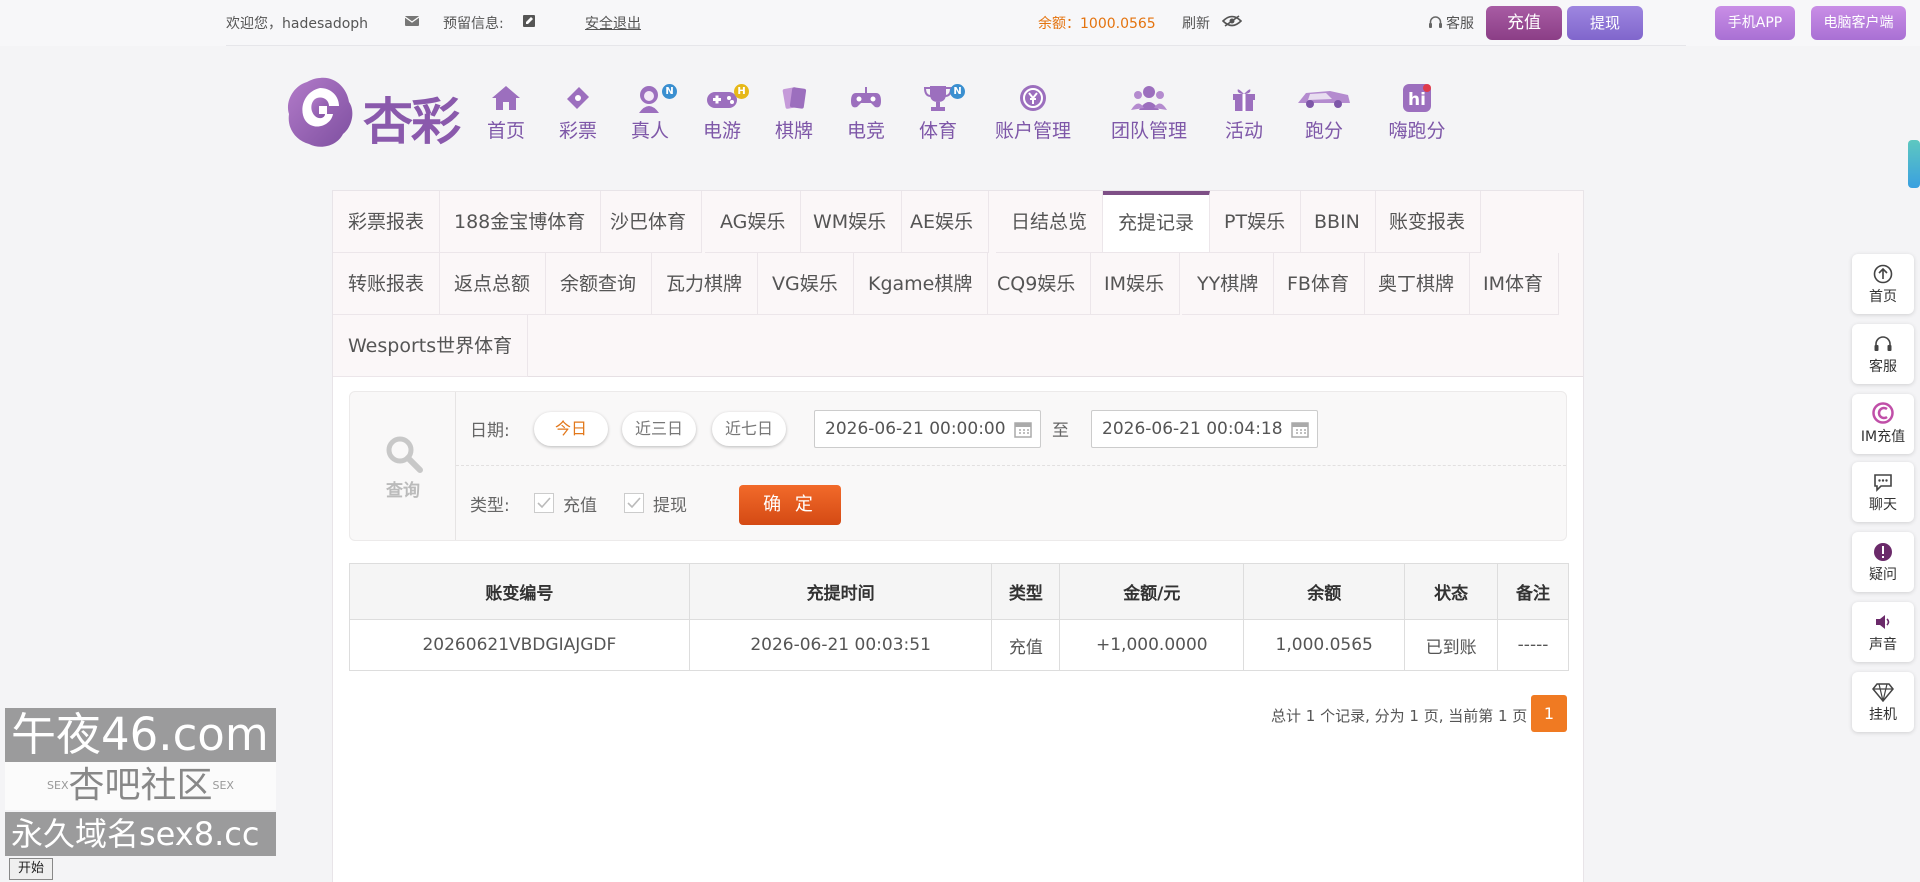 The width and height of the screenshot is (1920, 882). Describe the element at coordinates (1417, 284) in the screenshot. I see `tab-odin-chess: 奥丁棋牌` at that location.